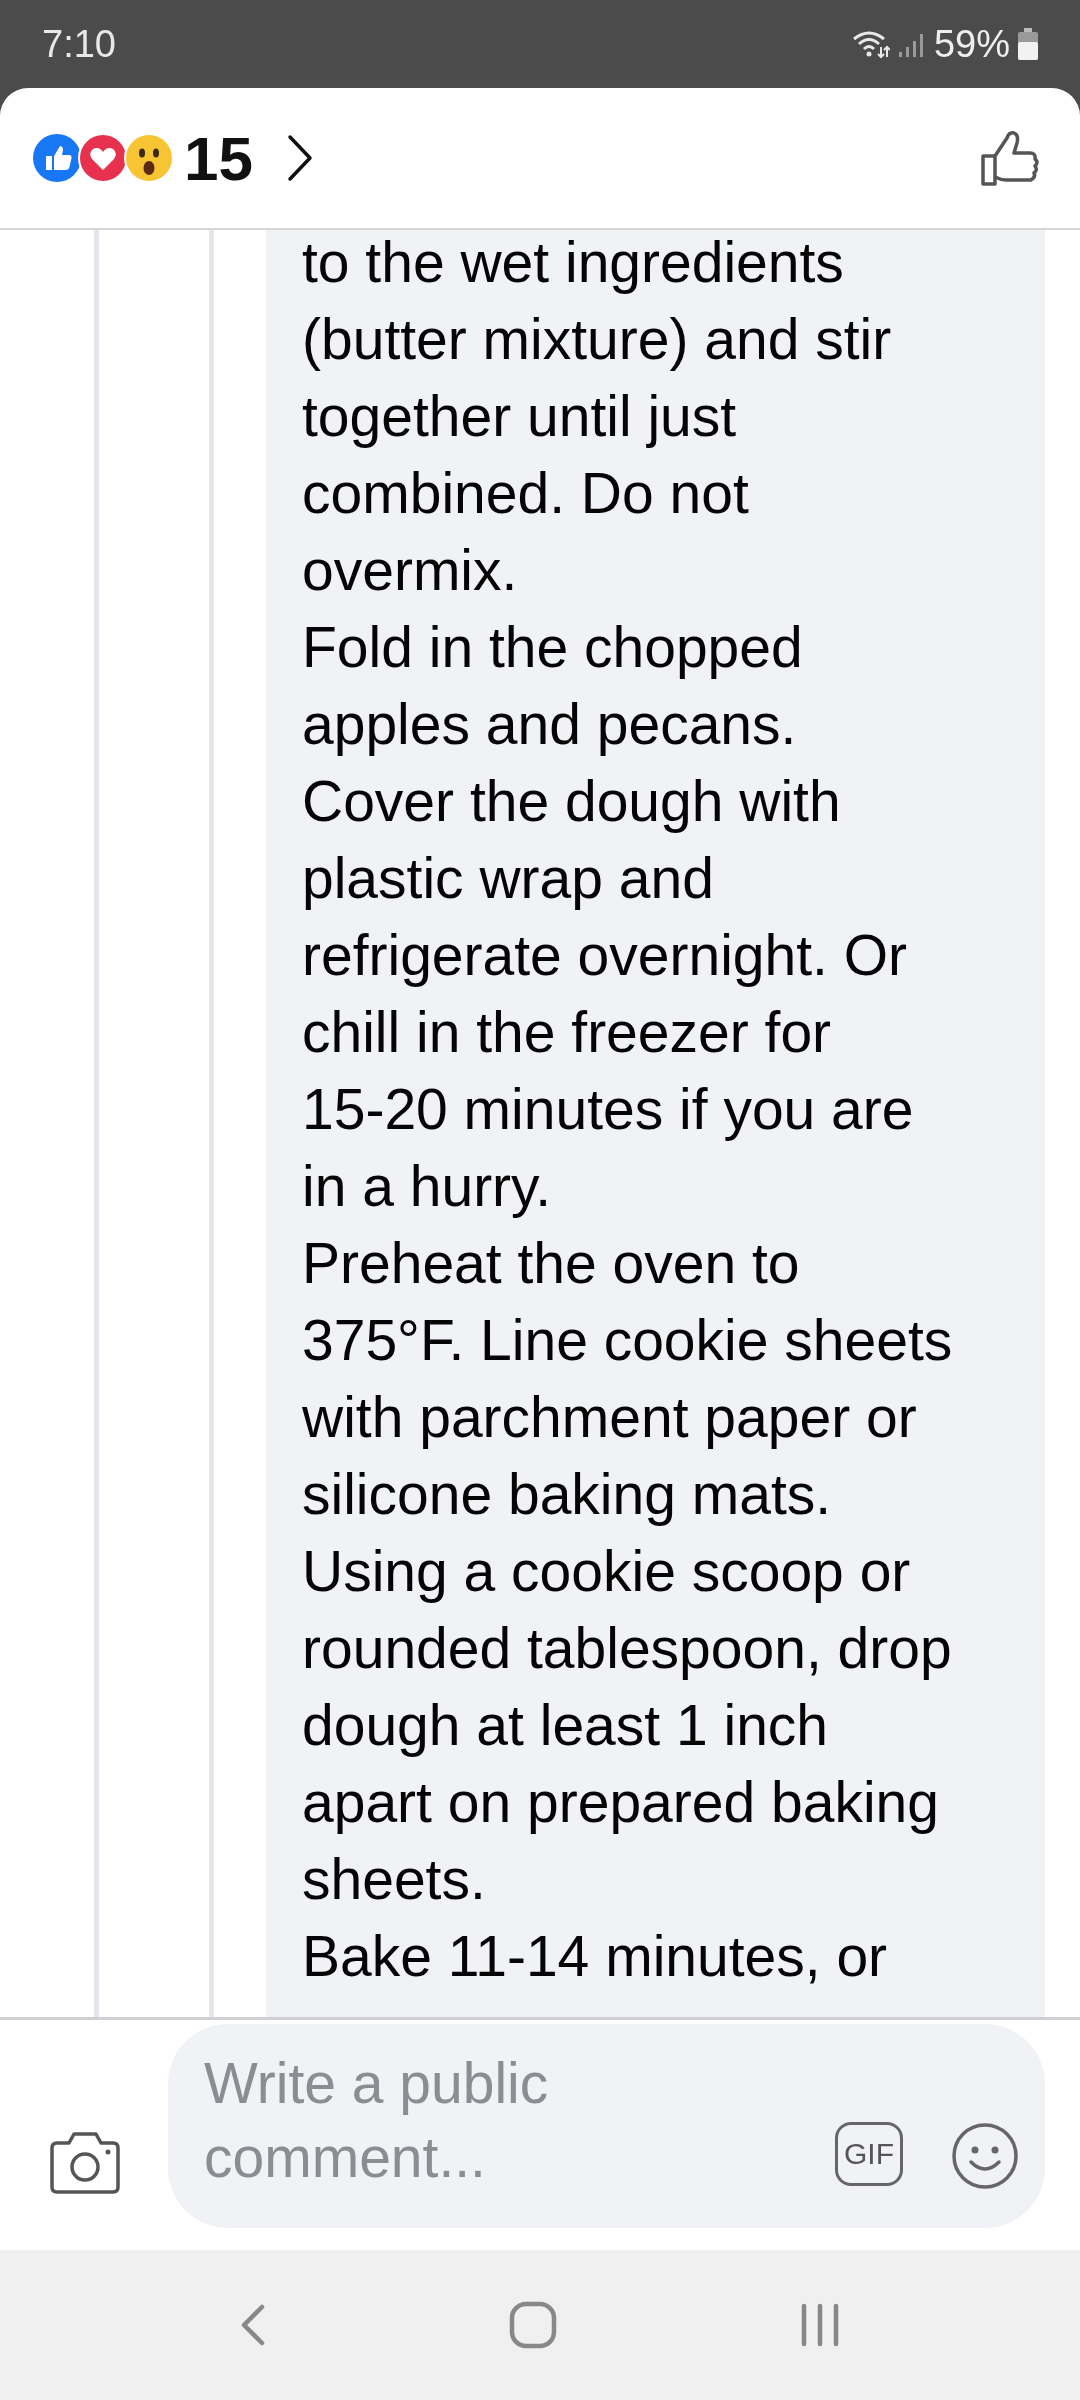 The width and height of the screenshot is (1080, 2400). What do you see at coordinates (608, 1109) in the screenshot?
I see `comment-text-line: 15-20 minutes if you are` at bounding box center [608, 1109].